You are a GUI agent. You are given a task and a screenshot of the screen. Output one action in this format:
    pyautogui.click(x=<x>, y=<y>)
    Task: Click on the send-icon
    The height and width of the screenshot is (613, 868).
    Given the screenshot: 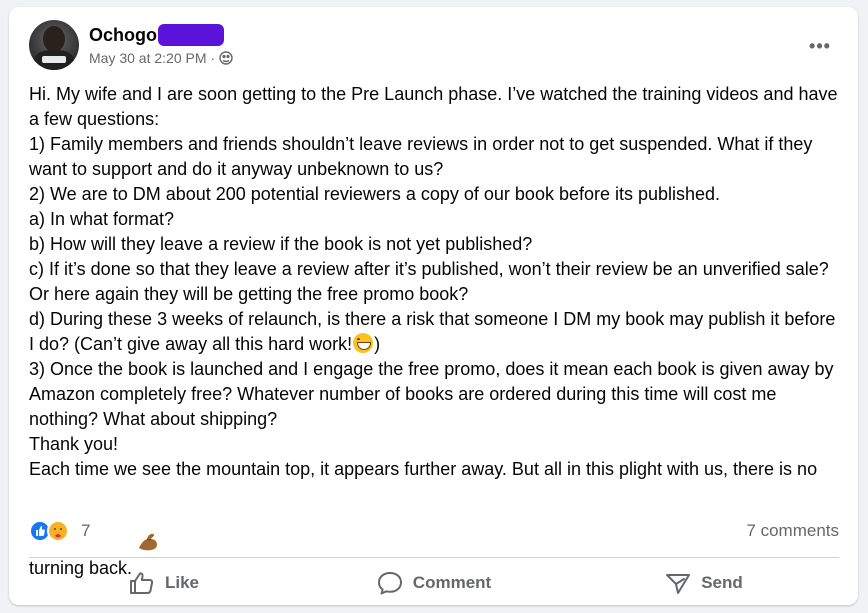 What is the action you would take?
    pyautogui.click(x=678, y=584)
    